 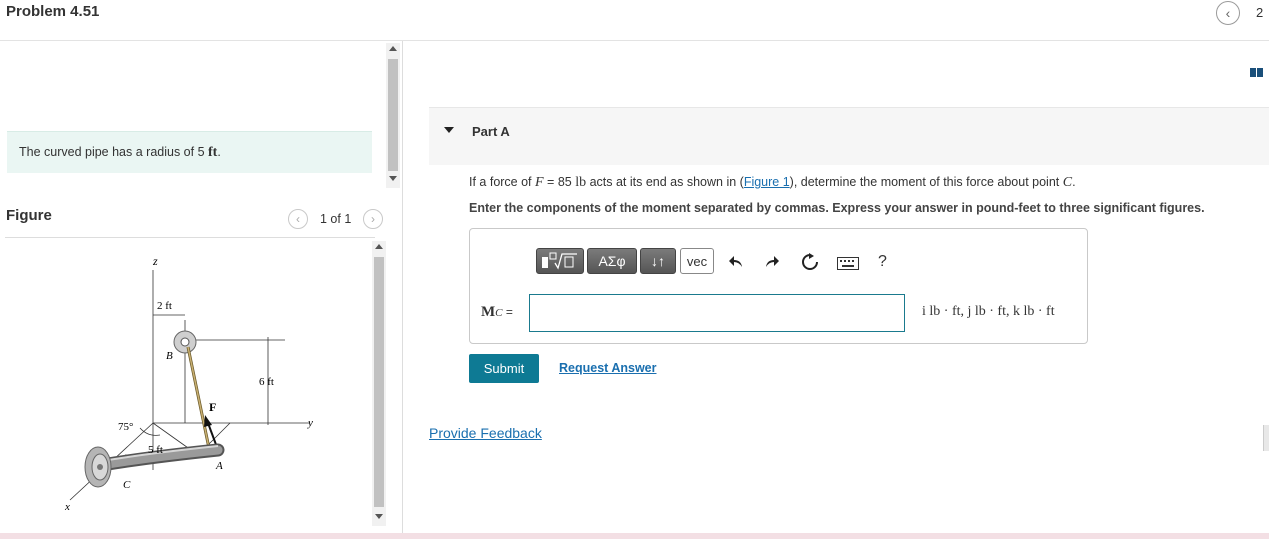 What do you see at coordinates (767, 182) in the screenshot?
I see `figure-link: Figure 1` at bounding box center [767, 182].